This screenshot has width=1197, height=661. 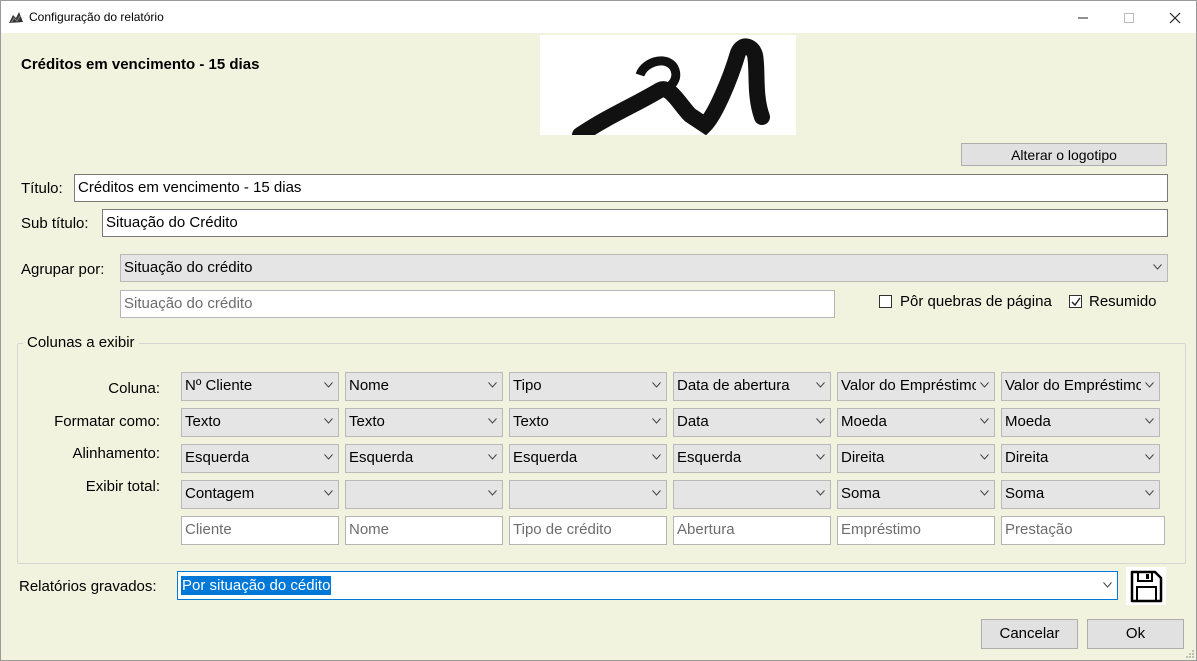 What do you see at coordinates (621, 188) in the screenshot?
I see `title-input: Créditos em vencimento - 15 dias` at bounding box center [621, 188].